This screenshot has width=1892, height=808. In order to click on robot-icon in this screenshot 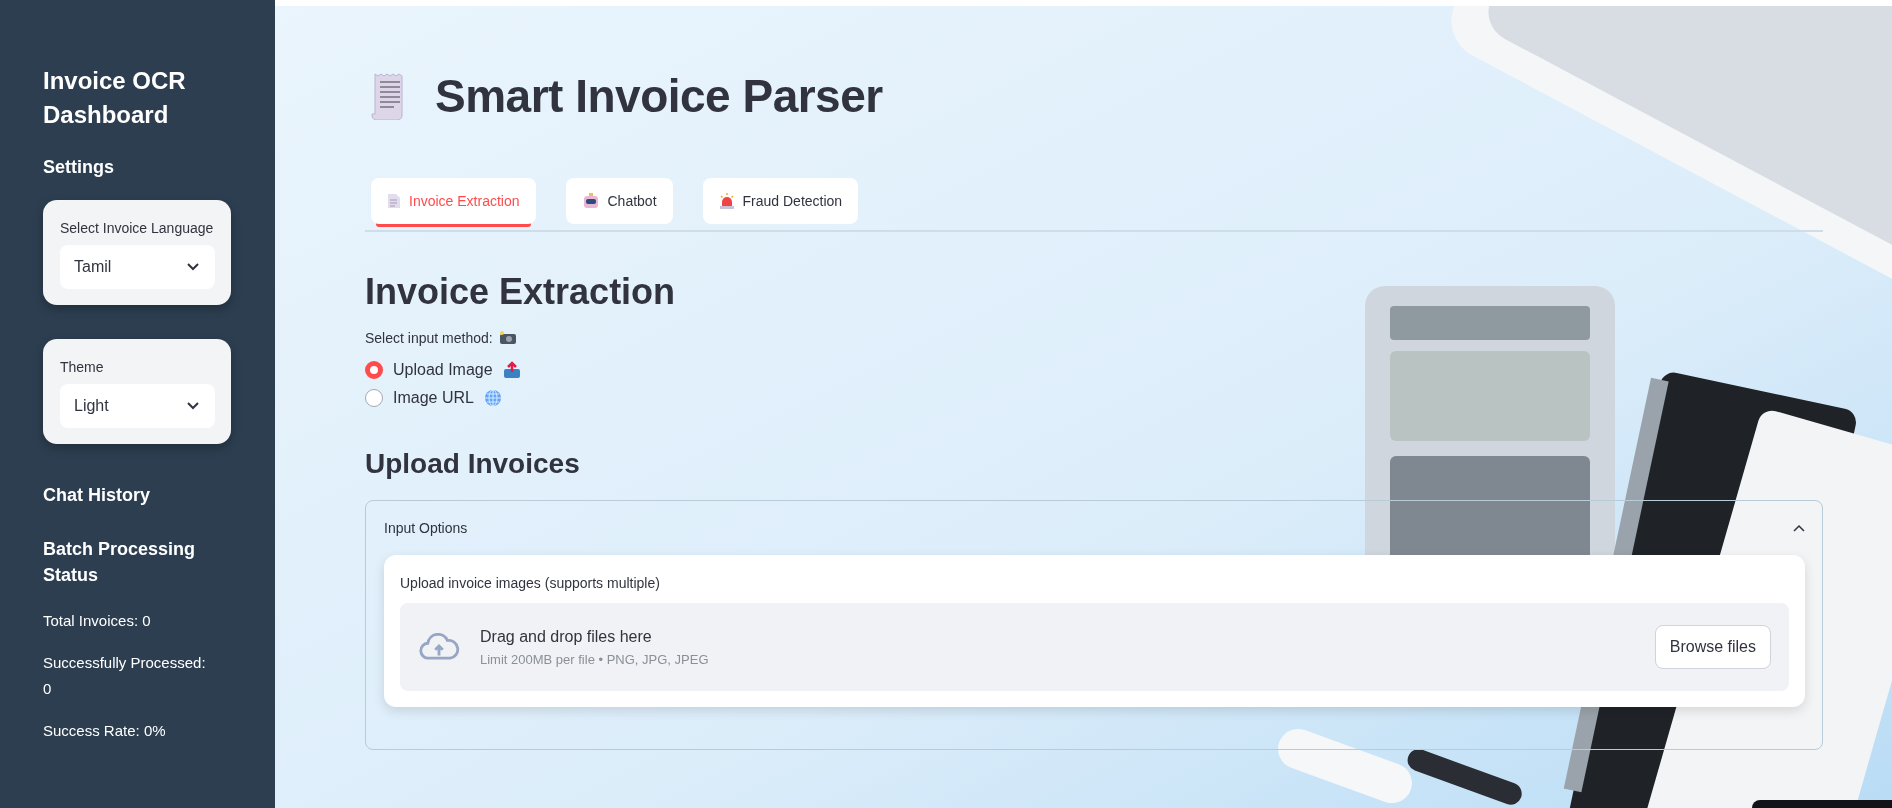, I will do `click(590, 201)`.